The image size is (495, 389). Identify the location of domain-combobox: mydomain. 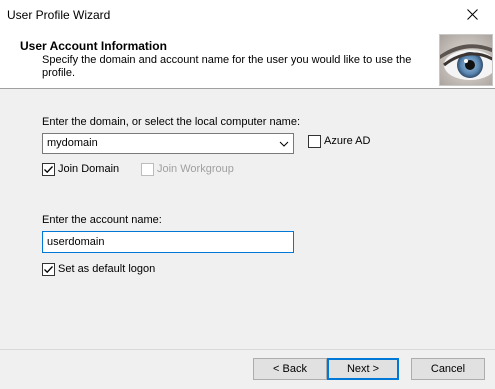
(168, 143).